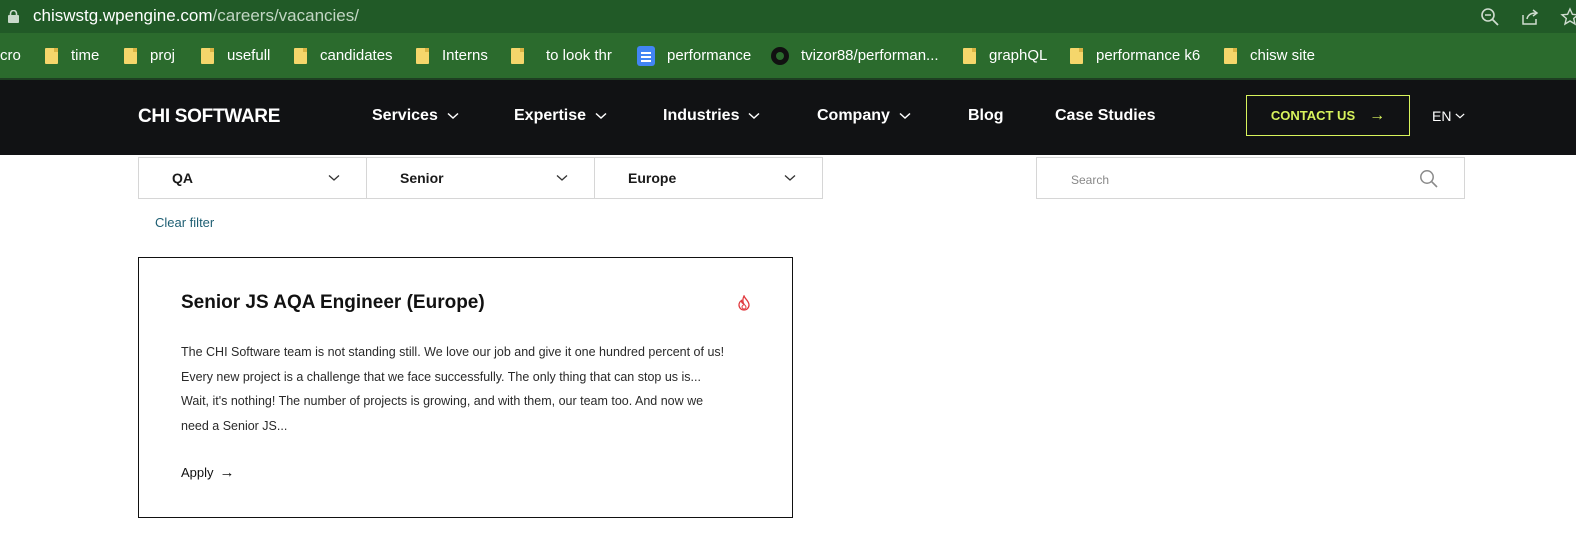  Describe the element at coordinates (405, 115) in the screenshot. I see `nav-label: Services` at that location.